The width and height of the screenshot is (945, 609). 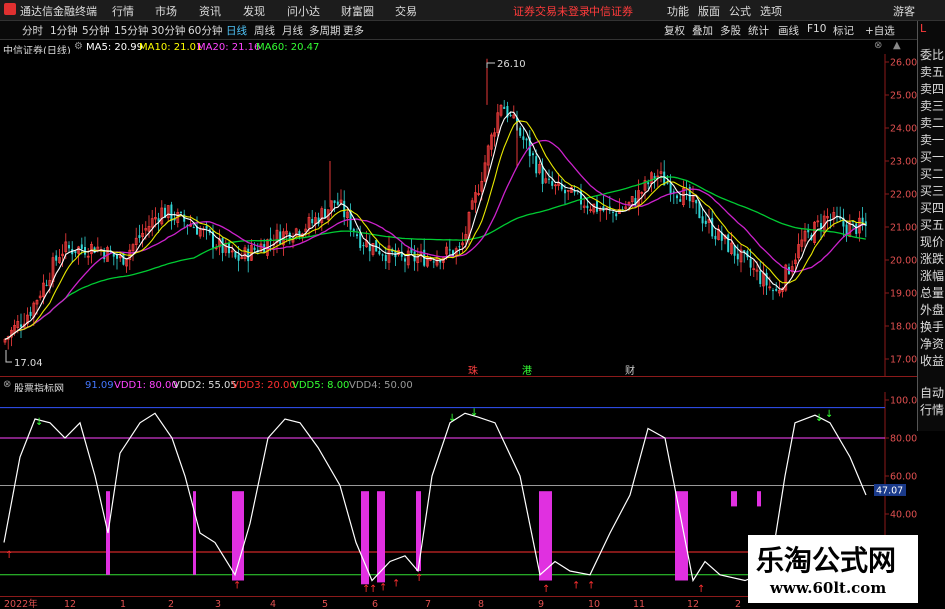 I want to click on x-label-8: 8, so click(x=481, y=604).